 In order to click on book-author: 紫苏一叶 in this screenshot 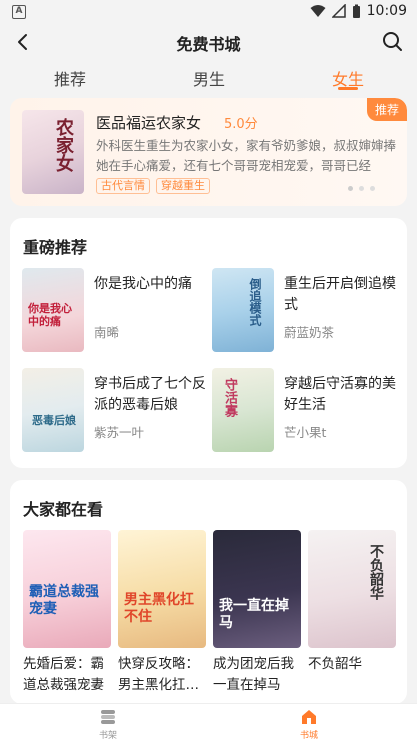, I will do `click(119, 432)`.